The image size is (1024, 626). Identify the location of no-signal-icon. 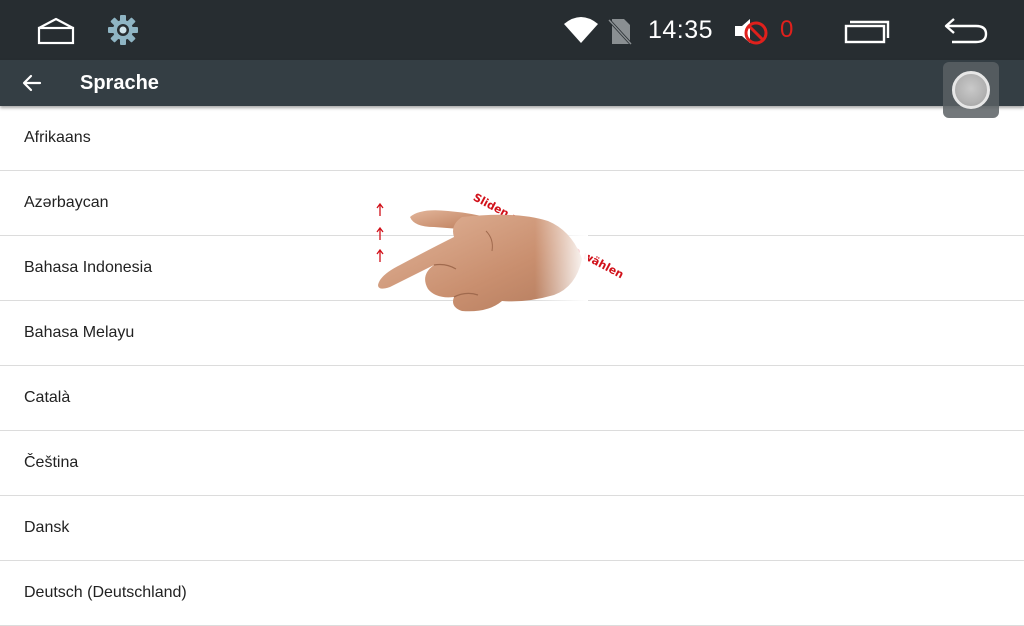
(620, 31).